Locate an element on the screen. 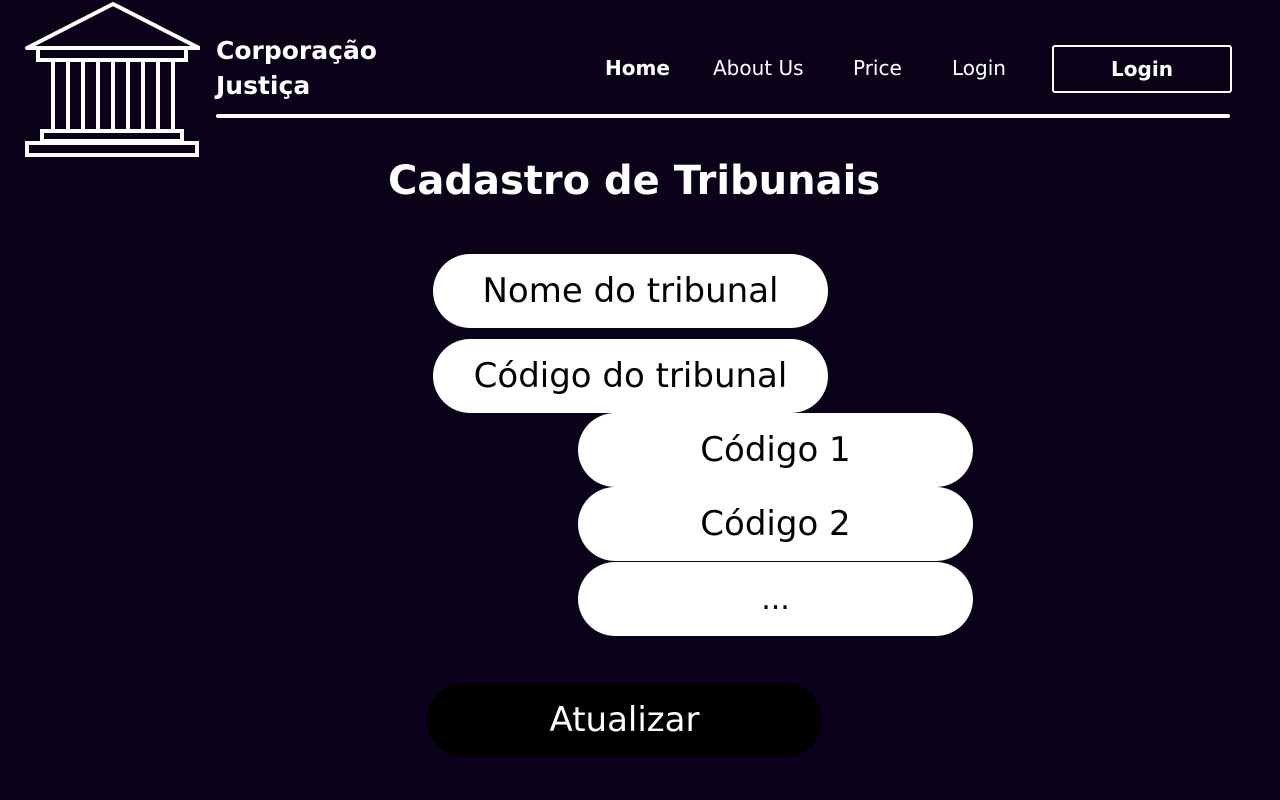  code-option-1-label: Código 1 is located at coordinates (775, 450).